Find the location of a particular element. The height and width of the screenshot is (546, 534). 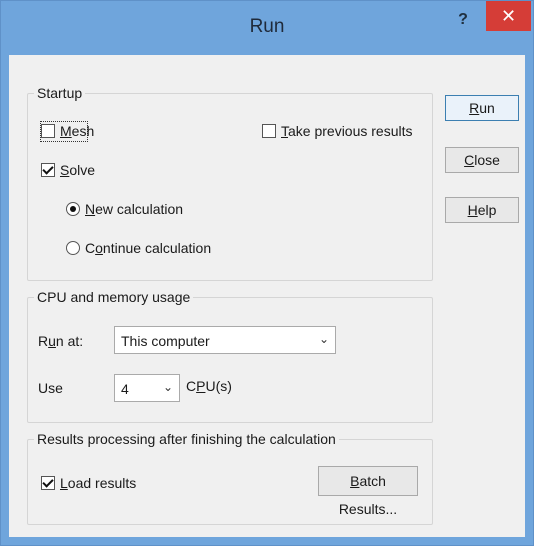

help-icon: ? is located at coordinates (463, 20).